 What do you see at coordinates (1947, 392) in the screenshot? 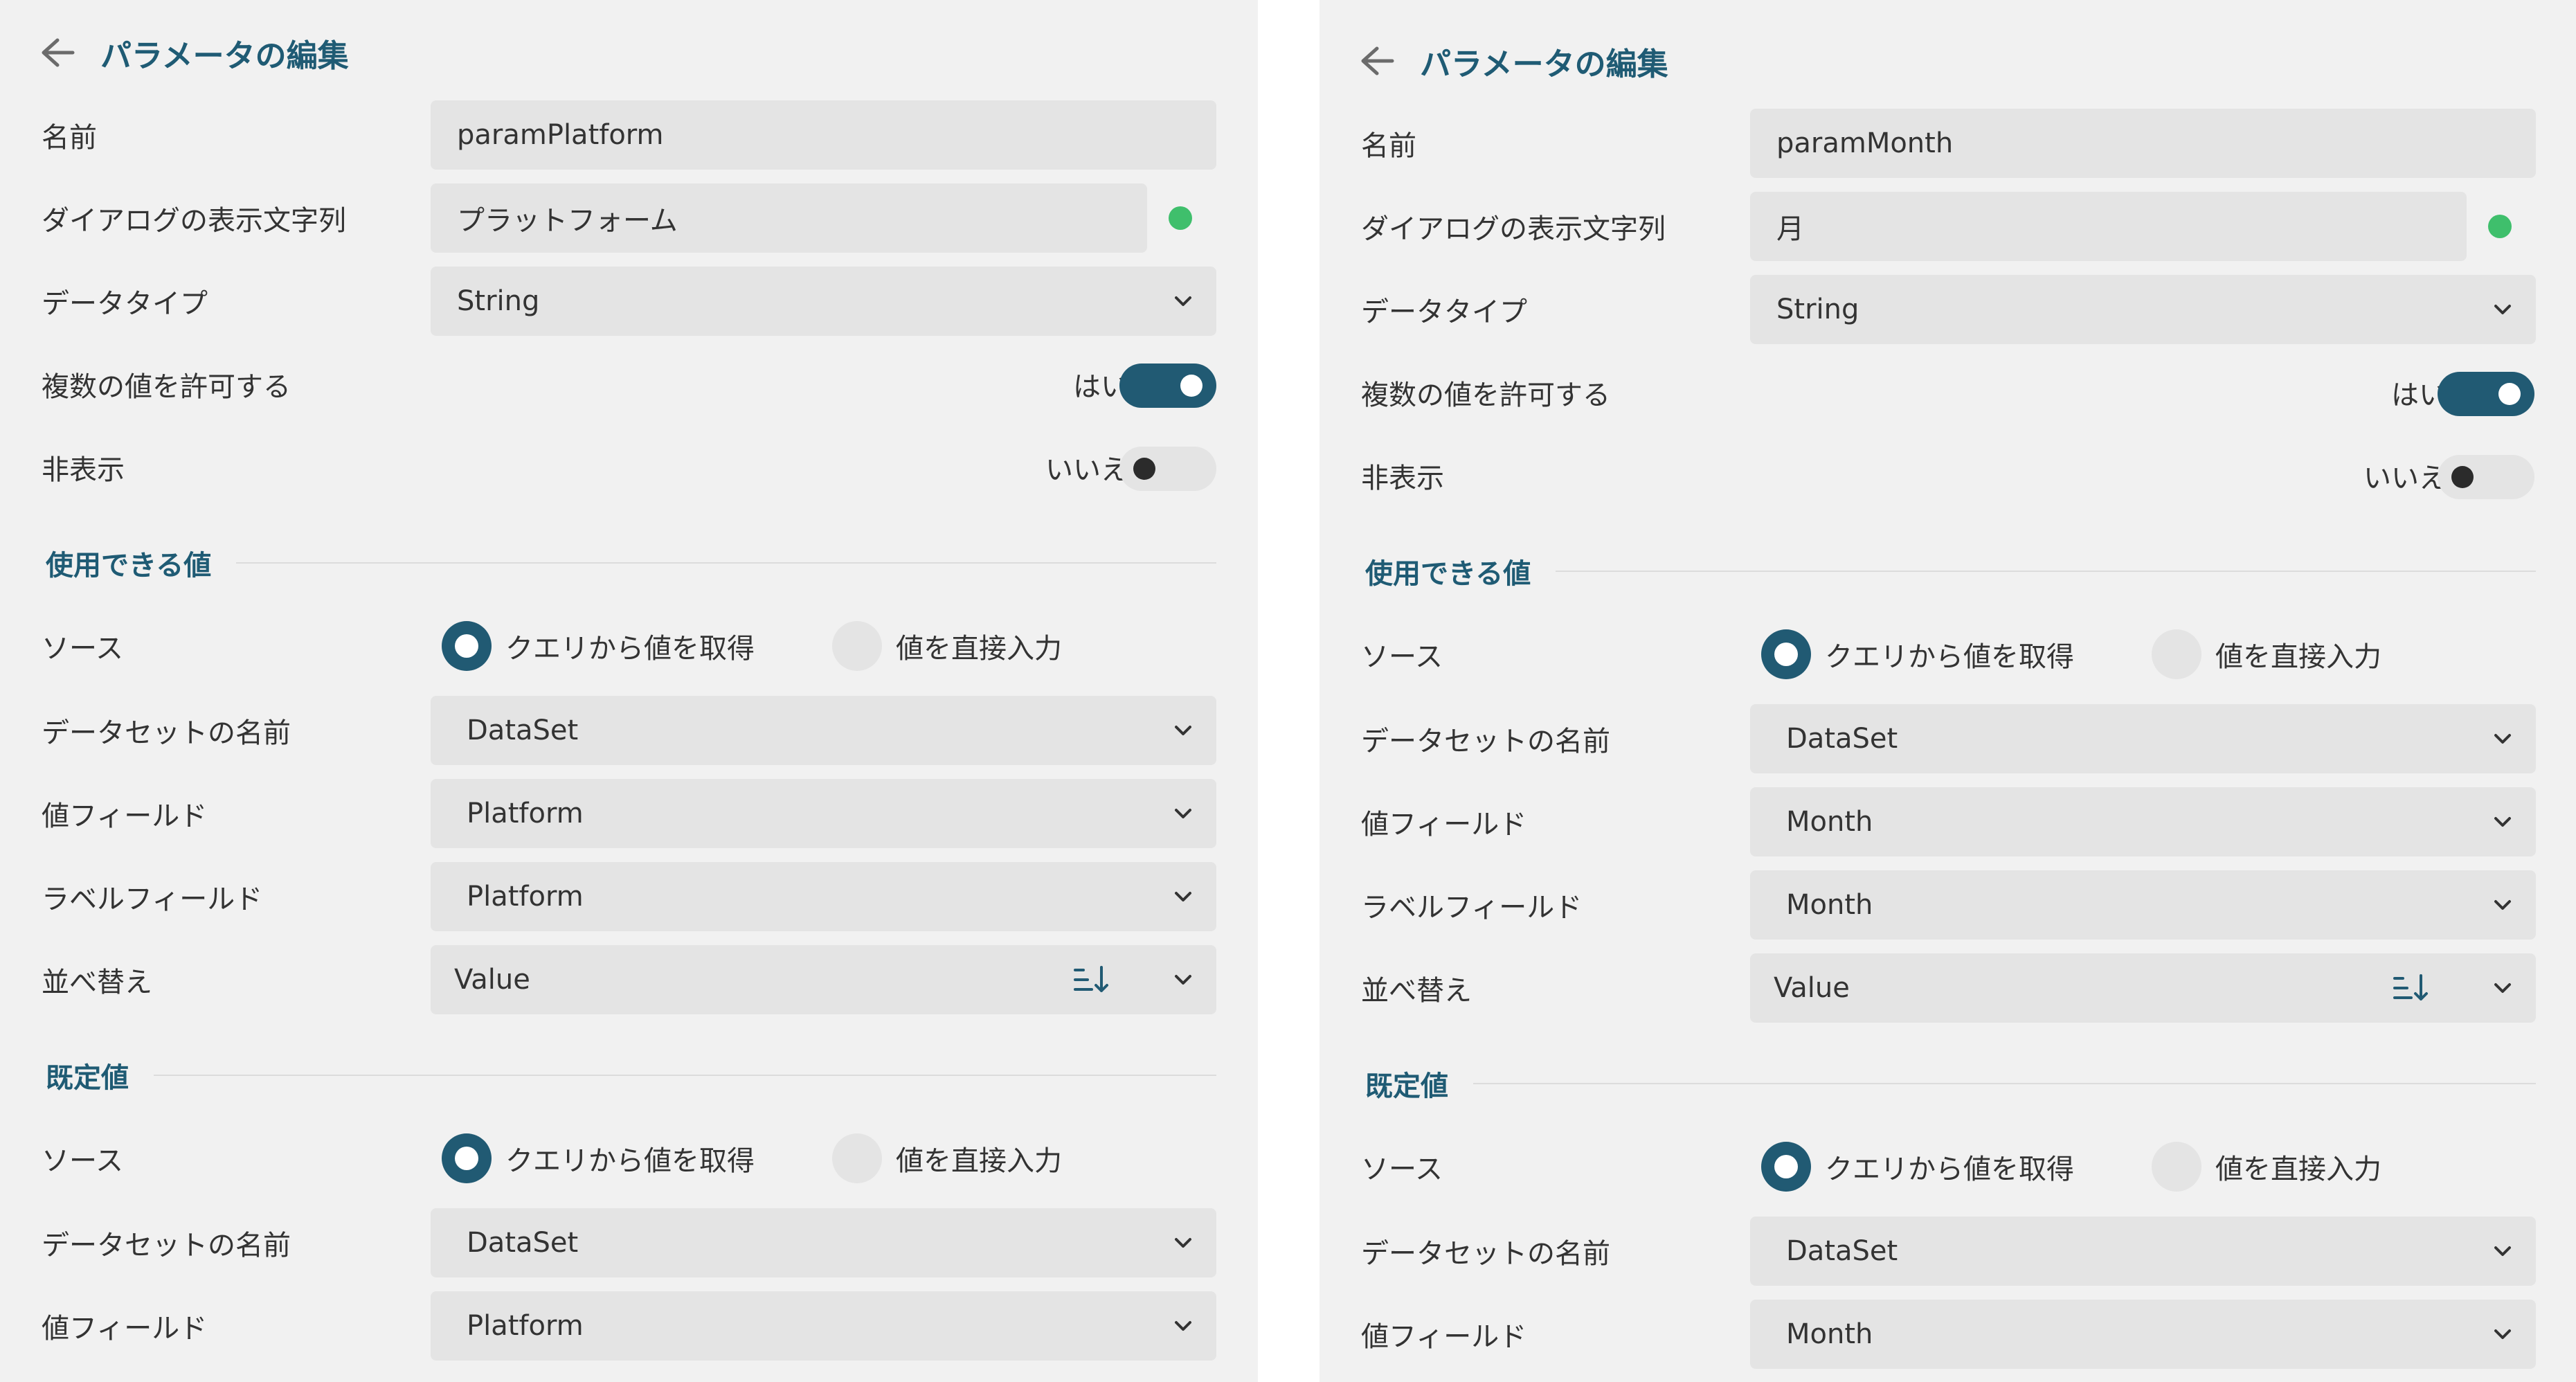
I see `multi-value-row: 複数の値を許可する はい` at bounding box center [1947, 392].